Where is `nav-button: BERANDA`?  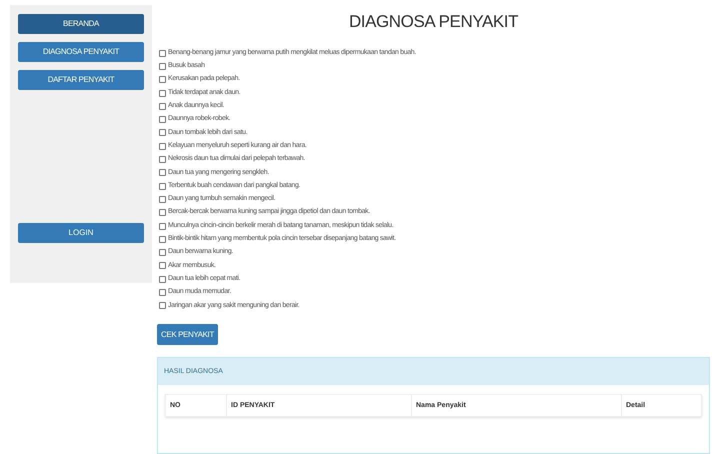
nav-button: BERANDA is located at coordinates (81, 24).